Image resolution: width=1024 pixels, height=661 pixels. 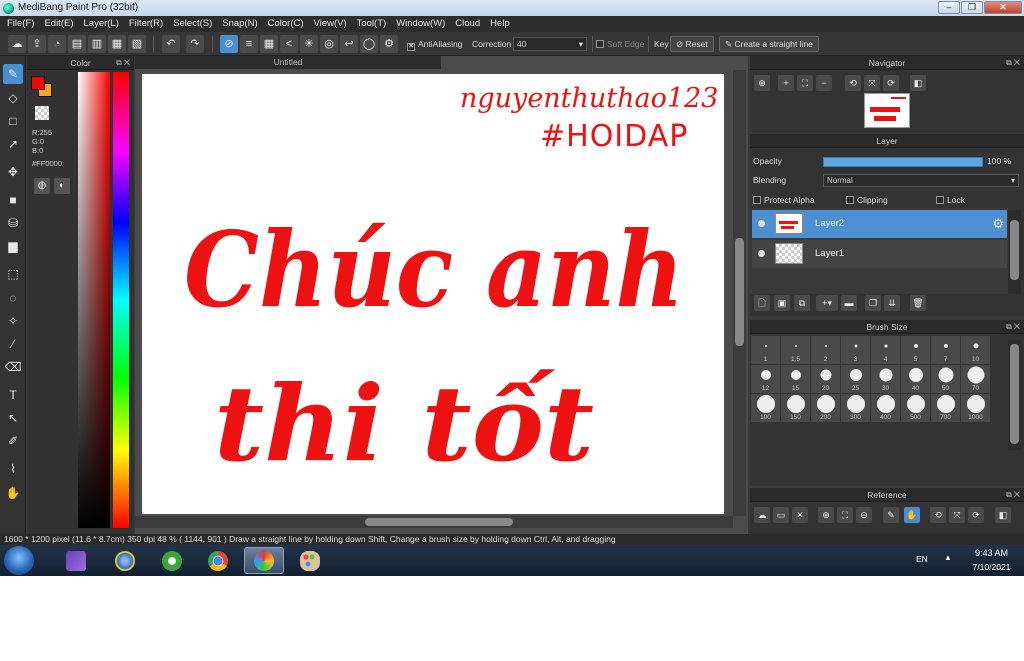 What do you see at coordinates (229, 44) in the screenshot?
I see `snap-off-icon: ⊘` at bounding box center [229, 44].